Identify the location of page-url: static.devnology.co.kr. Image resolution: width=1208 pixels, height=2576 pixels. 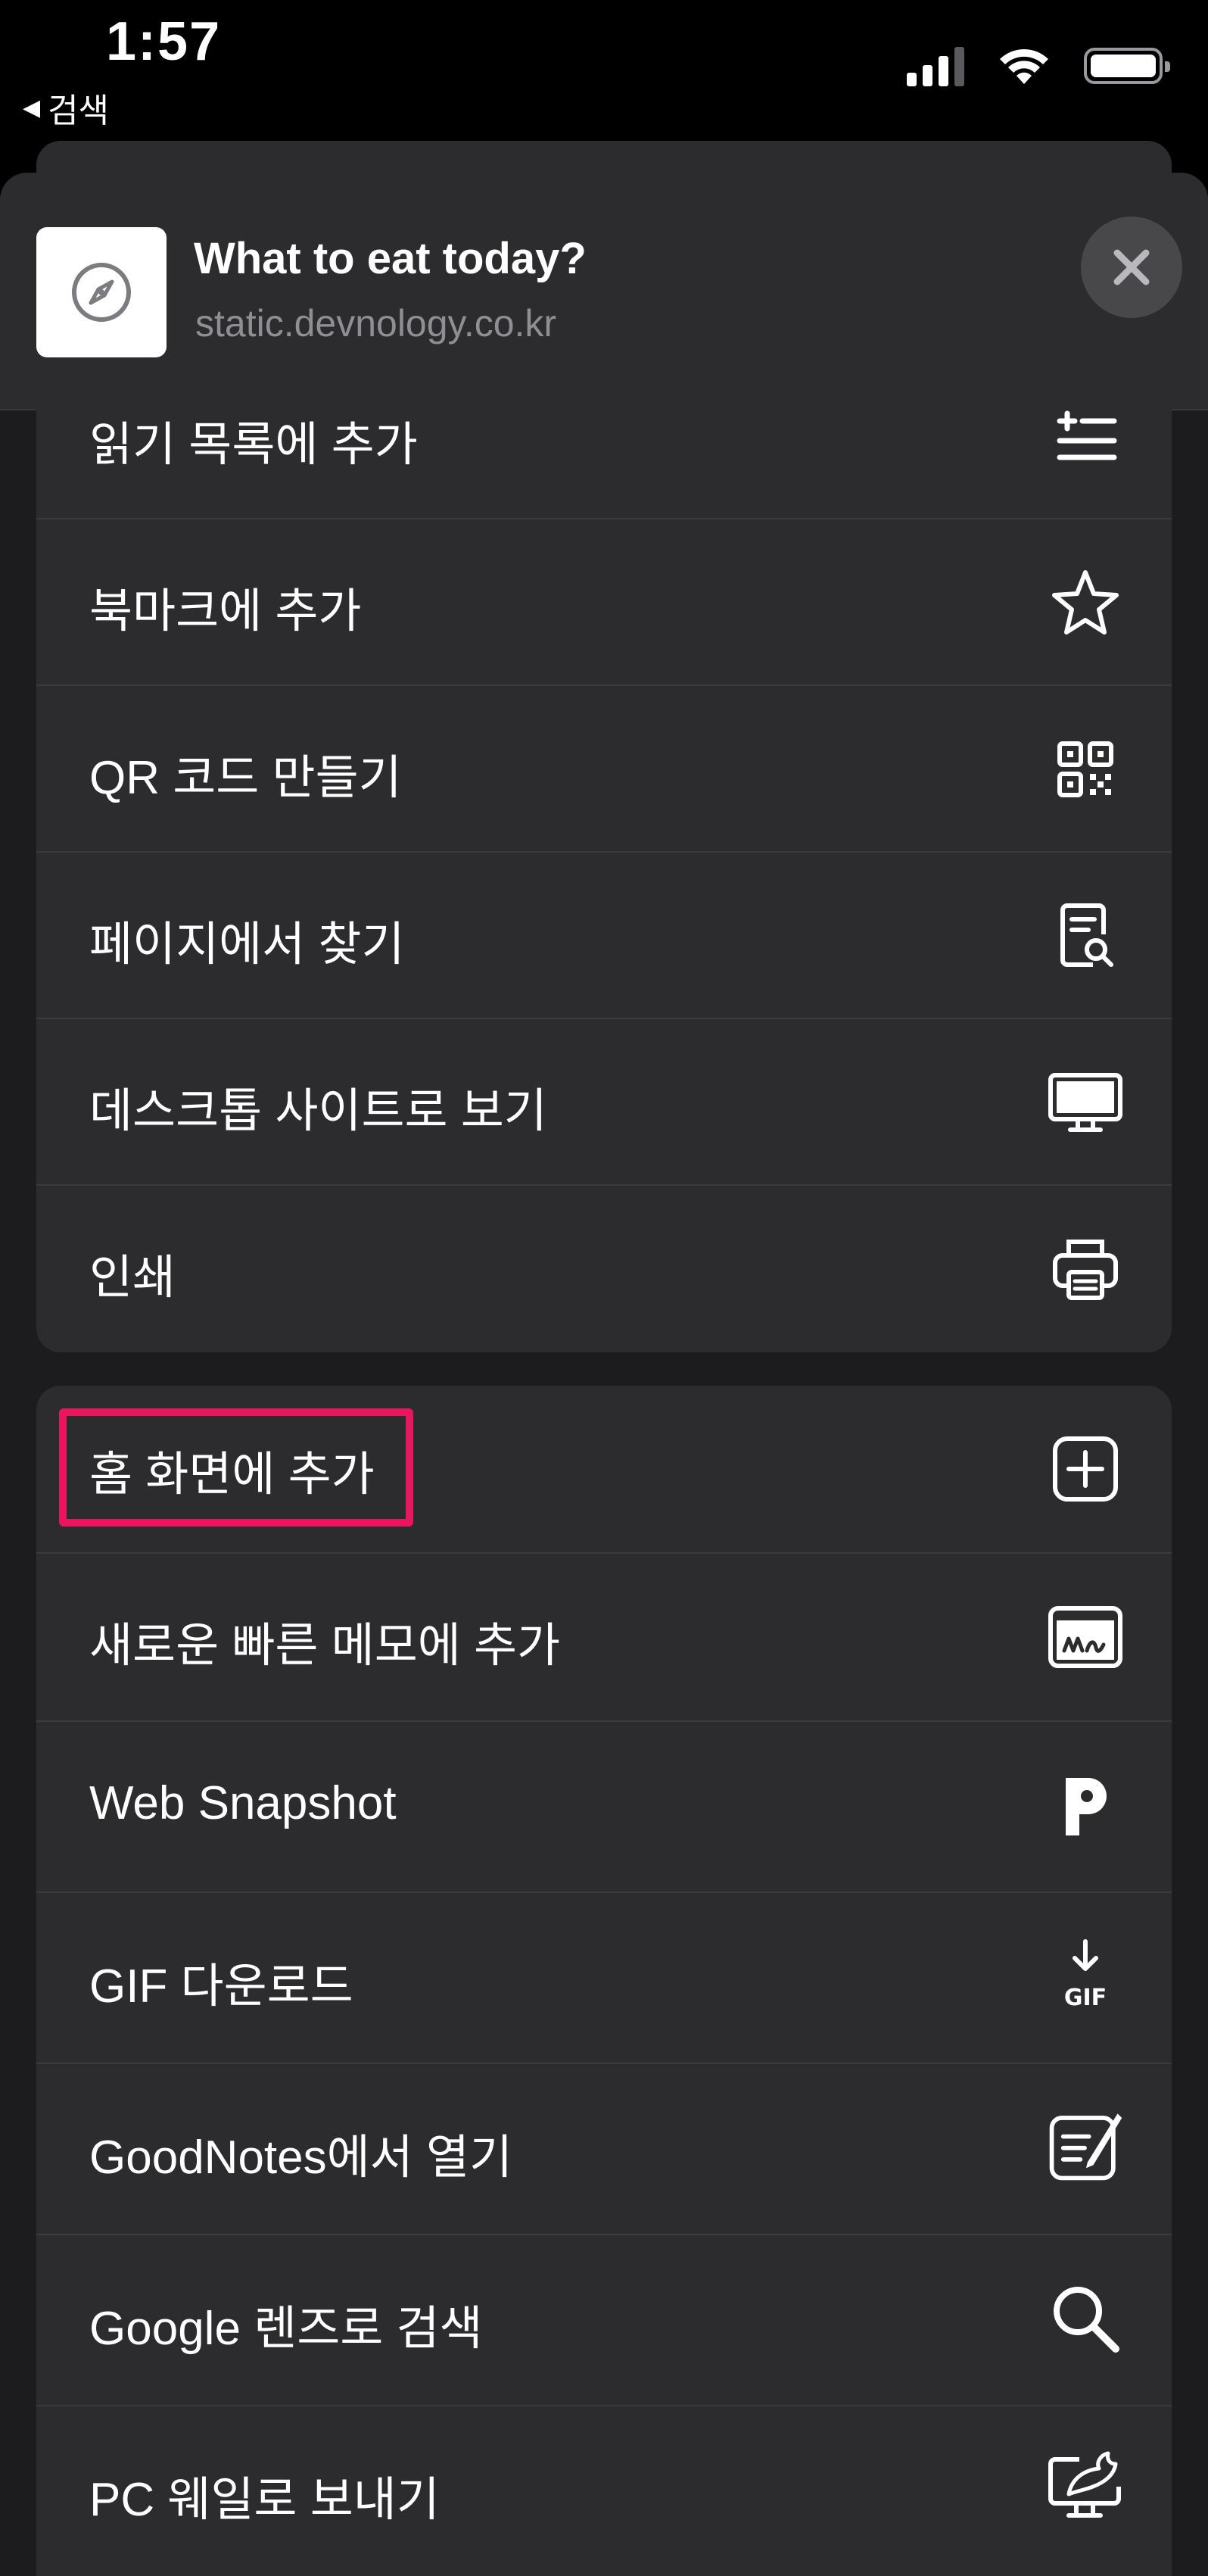
(376, 323).